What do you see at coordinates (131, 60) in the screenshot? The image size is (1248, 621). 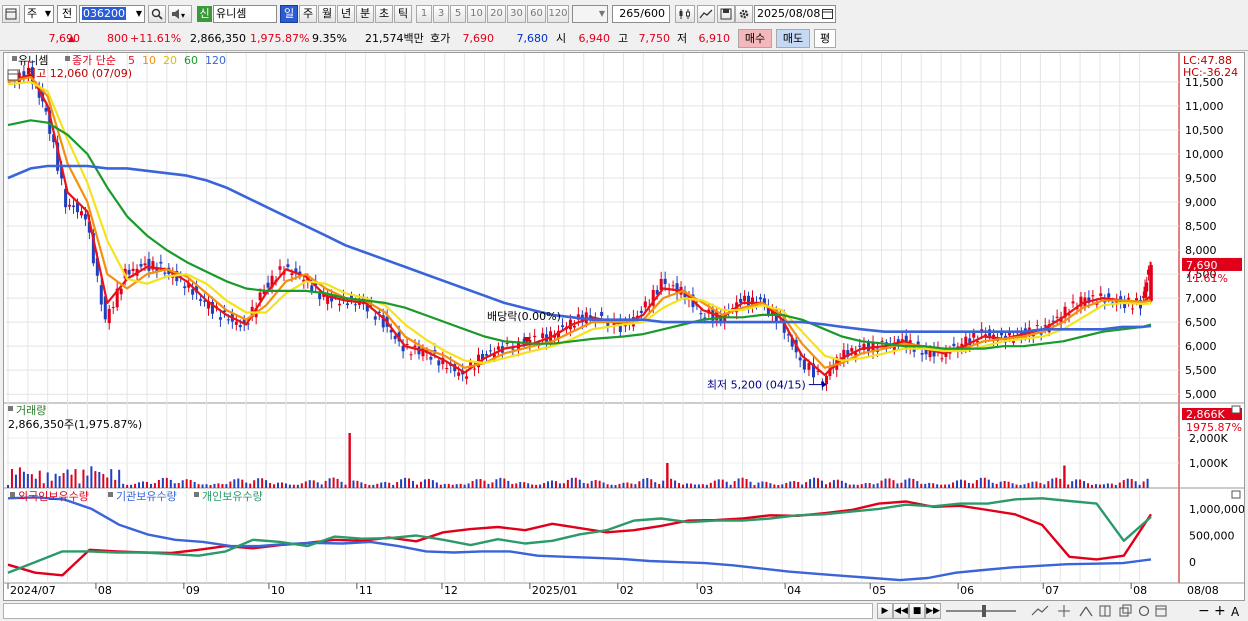 I see `legend-ma-5: 5` at bounding box center [131, 60].